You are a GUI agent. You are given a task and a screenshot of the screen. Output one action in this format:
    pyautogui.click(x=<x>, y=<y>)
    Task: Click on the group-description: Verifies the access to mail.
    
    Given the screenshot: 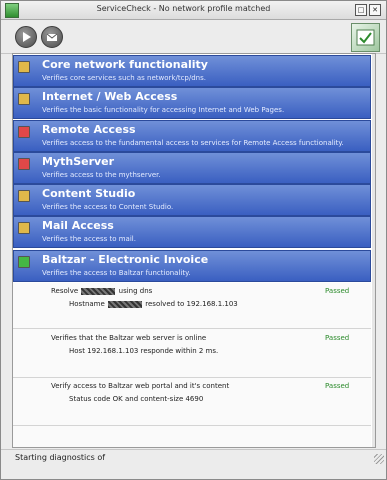 What is the action you would take?
    pyautogui.click(x=89, y=239)
    